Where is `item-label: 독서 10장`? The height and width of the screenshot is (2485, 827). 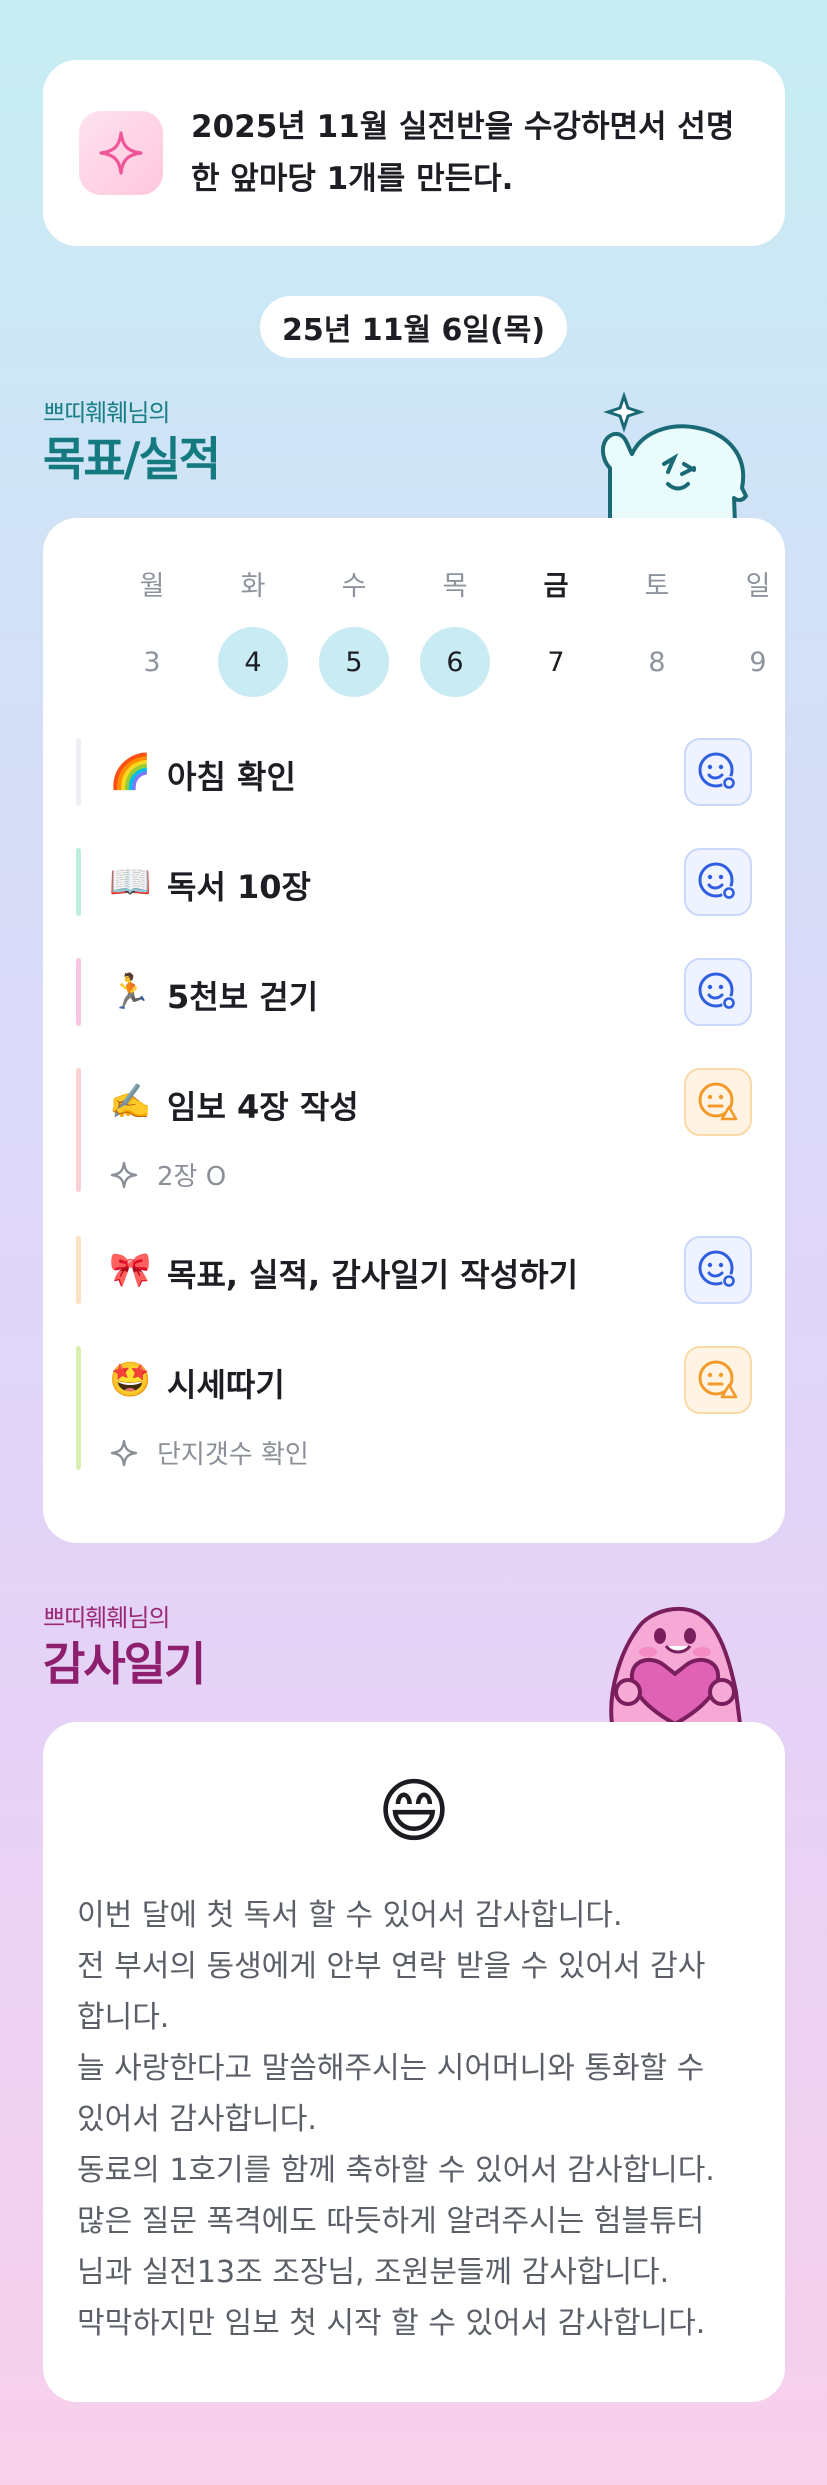 item-label: 독서 10장 is located at coordinates (239, 887).